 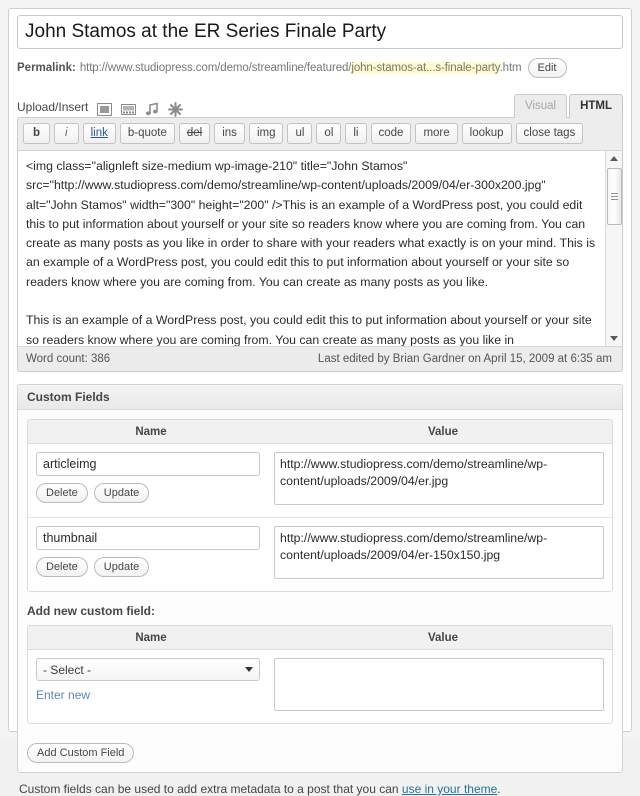 I want to click on quicktag-ul: ul, so click(x=300, y=133).